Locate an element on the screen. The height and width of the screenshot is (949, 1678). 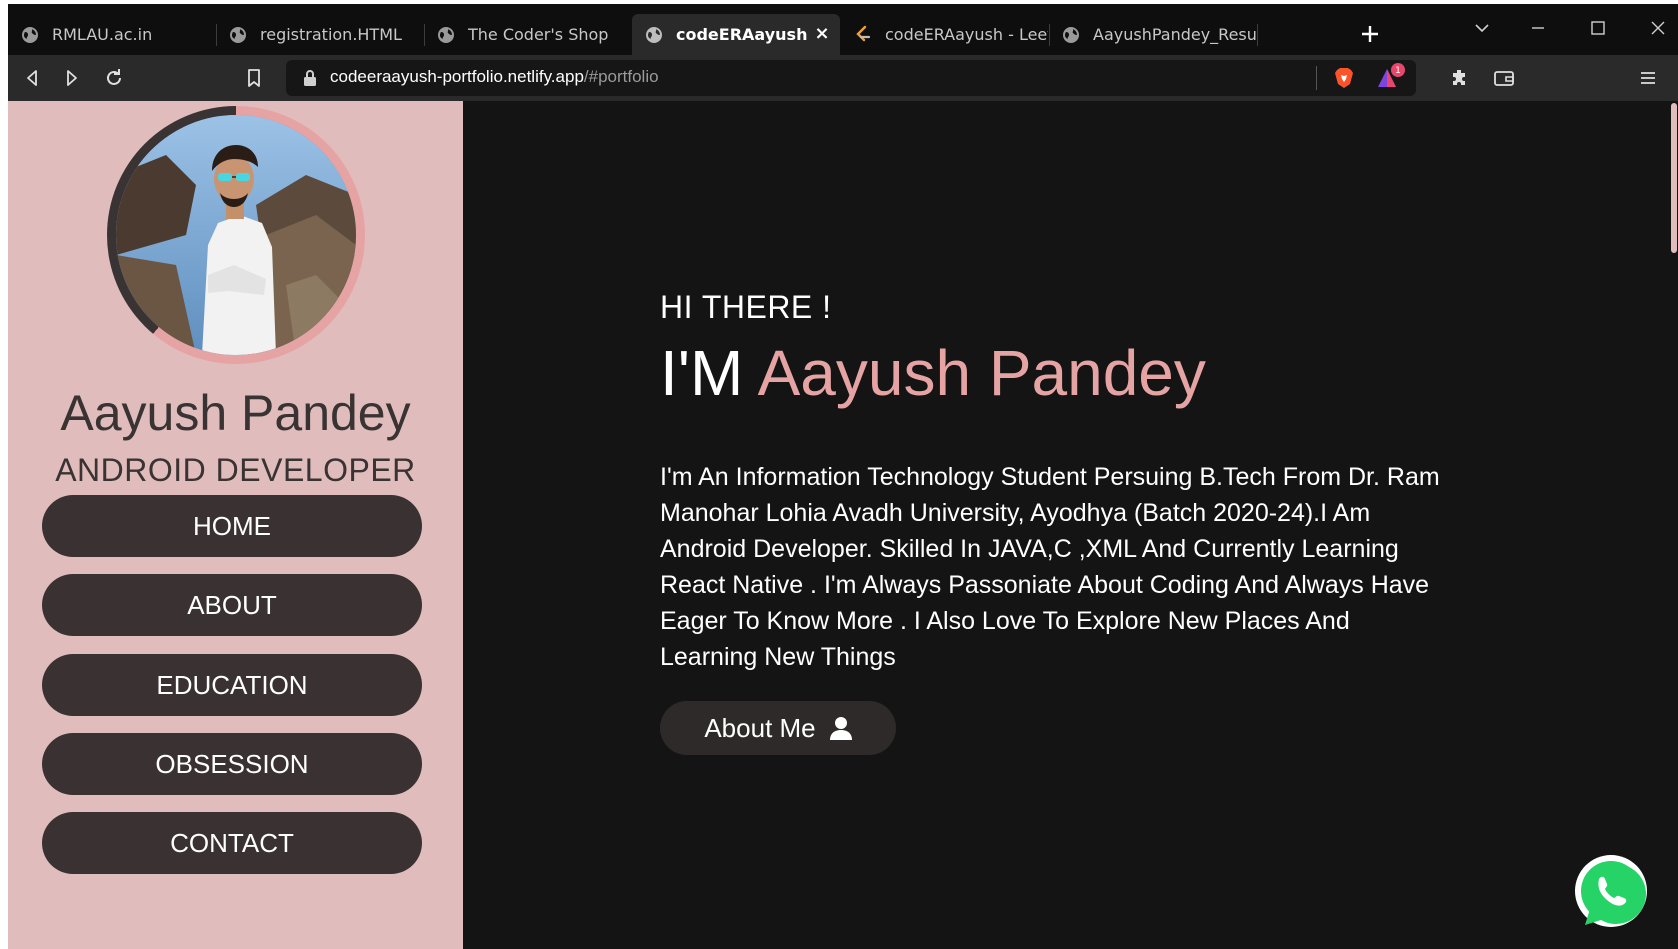
avatar is located at coordinates (236, 235).